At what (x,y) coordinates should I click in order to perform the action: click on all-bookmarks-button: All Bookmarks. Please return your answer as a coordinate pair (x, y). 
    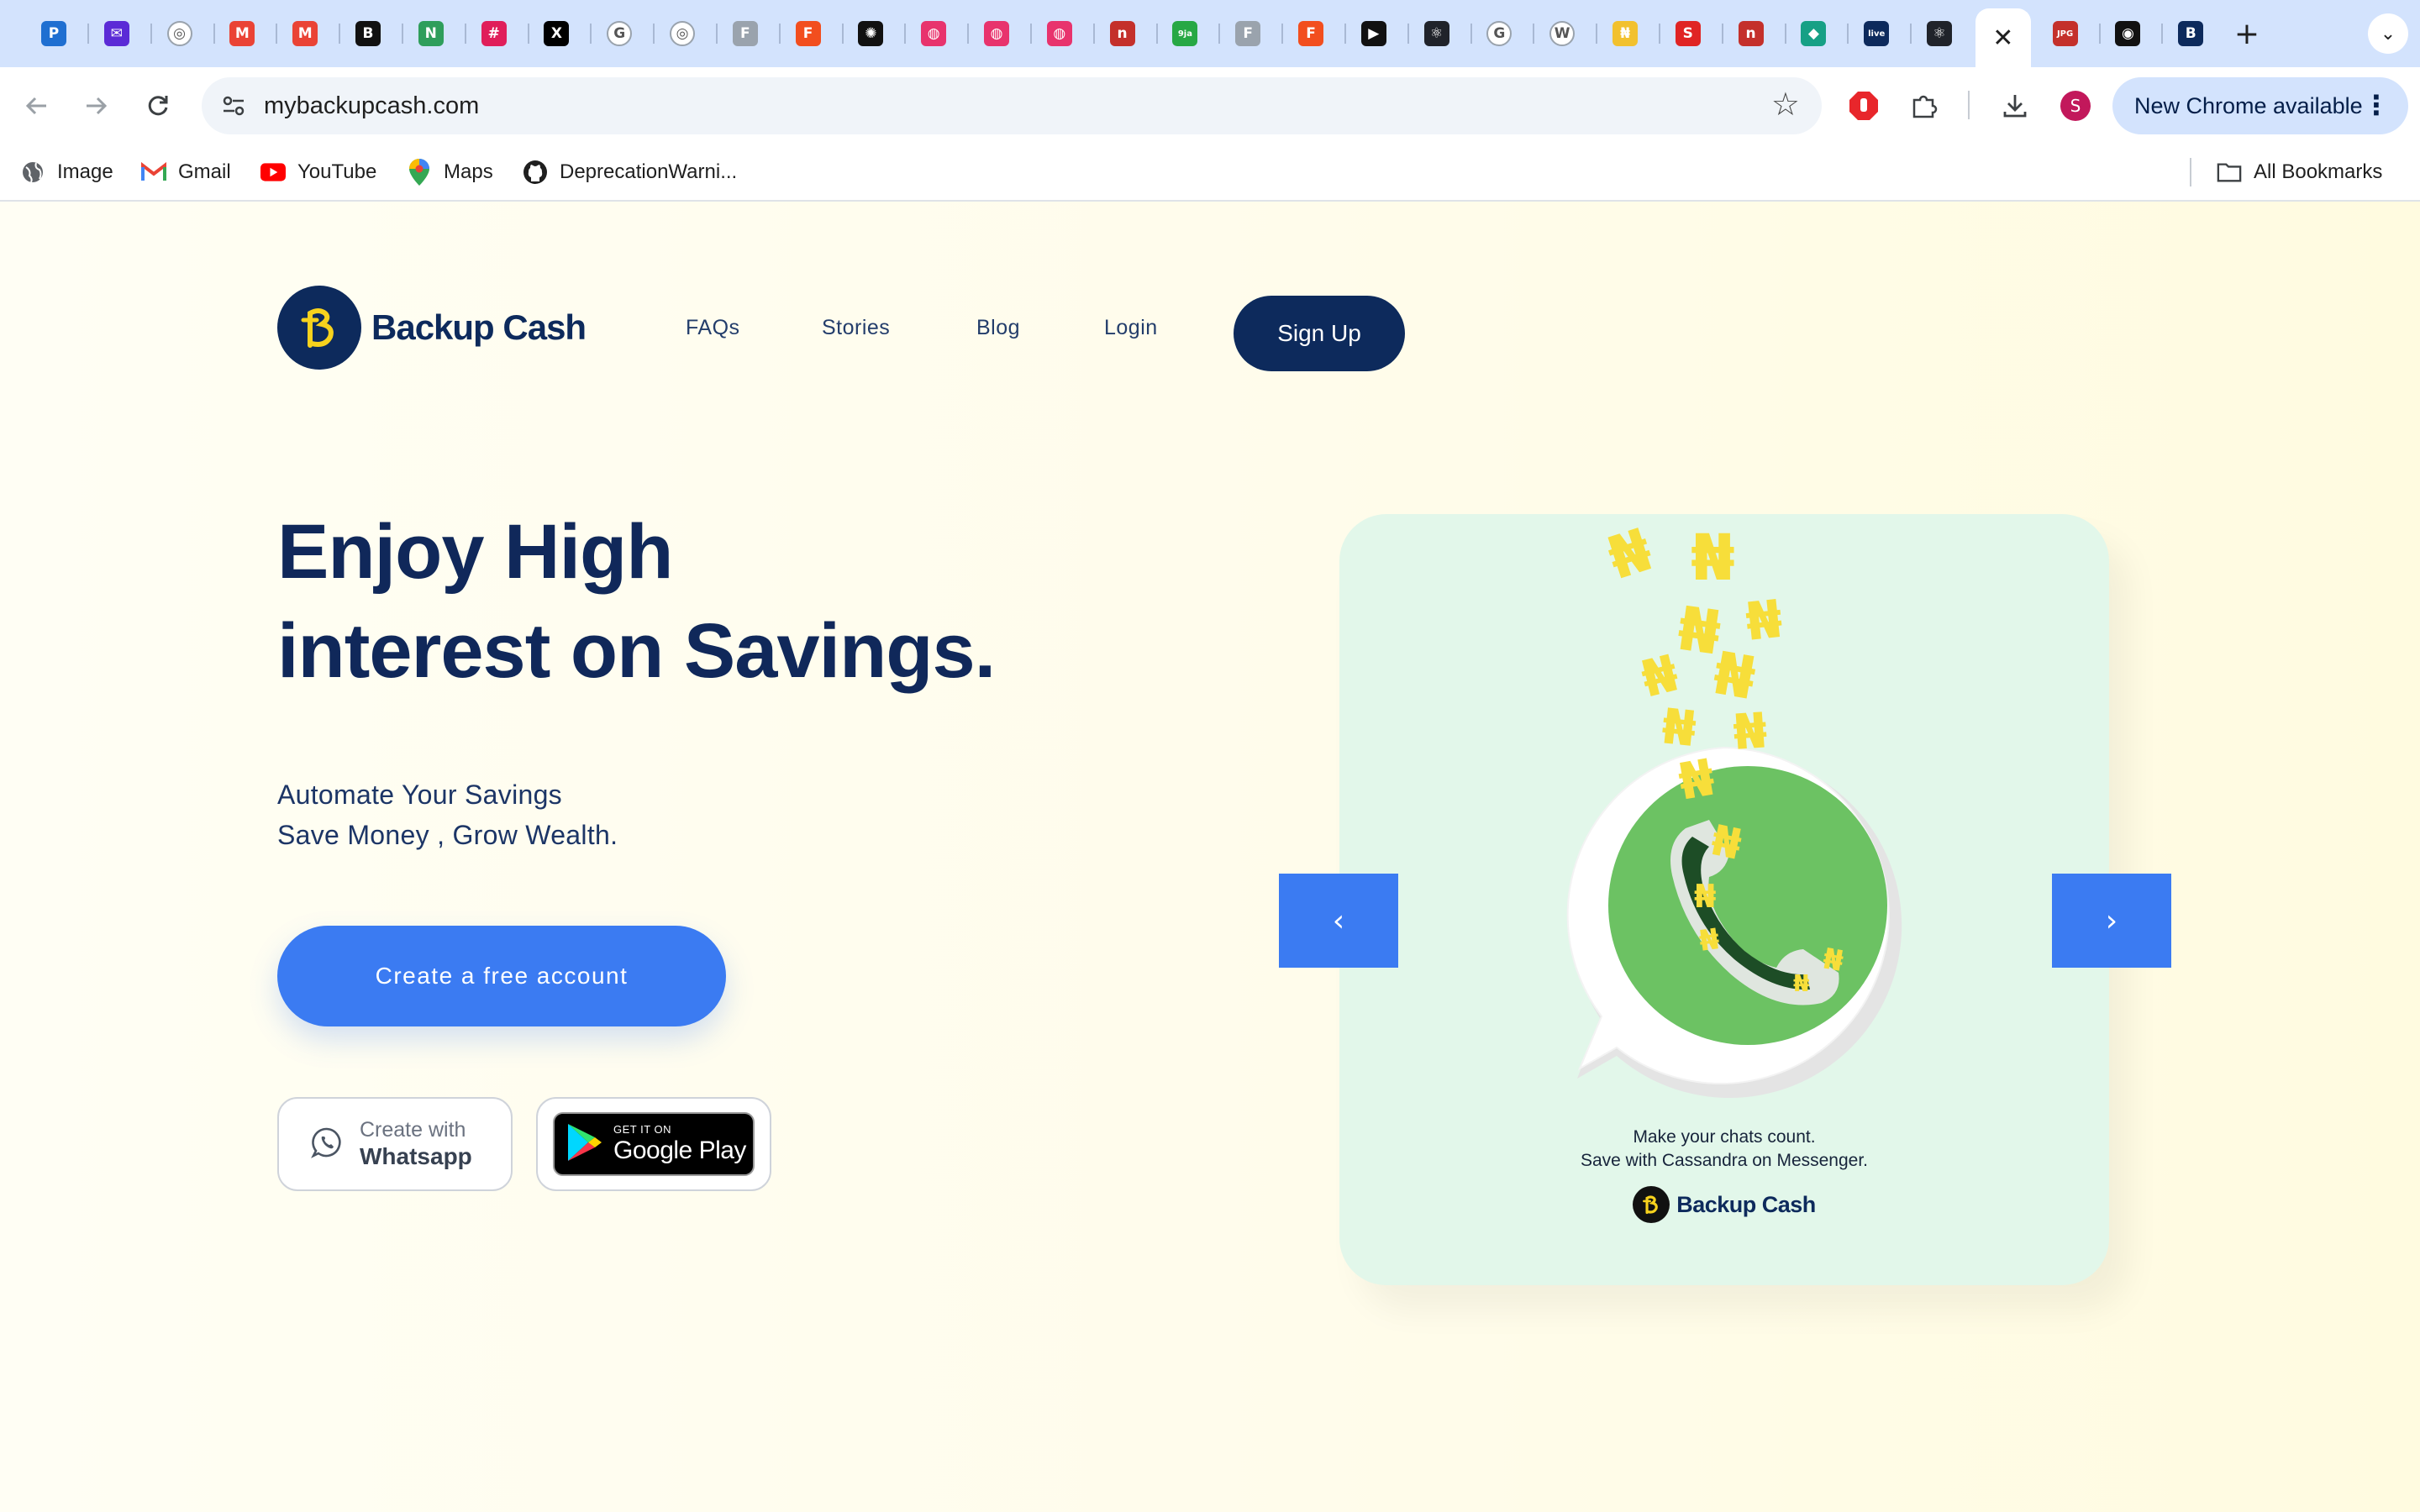
    Looking at the image, I should click on (2299, 172).